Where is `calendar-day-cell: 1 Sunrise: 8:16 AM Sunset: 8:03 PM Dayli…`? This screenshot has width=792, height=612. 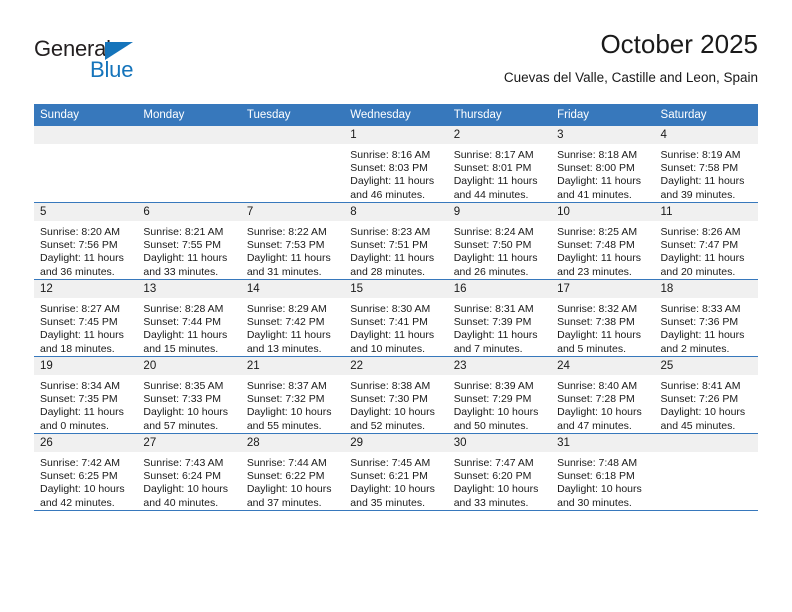
calendar-day-cell: 1 Sunrise: 8:16 AM Sunset: 8:03 PM Dayli… is located at coordinates (396, 164).